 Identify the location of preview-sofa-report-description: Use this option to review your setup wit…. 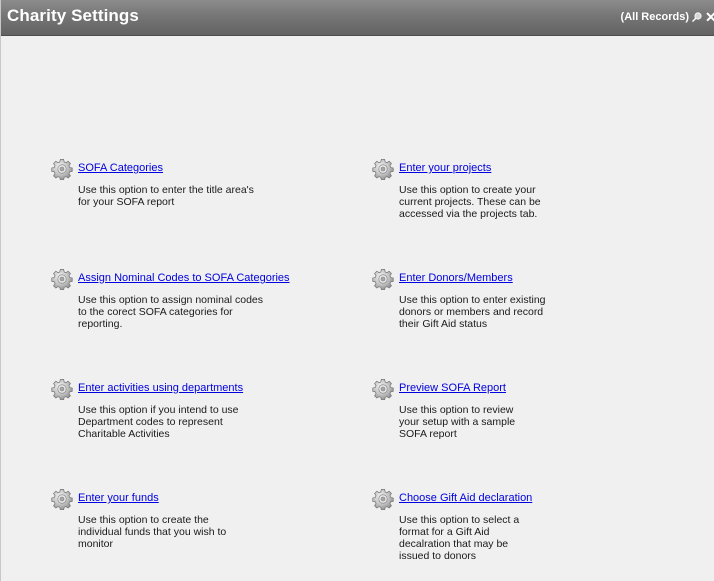
(457, 422).